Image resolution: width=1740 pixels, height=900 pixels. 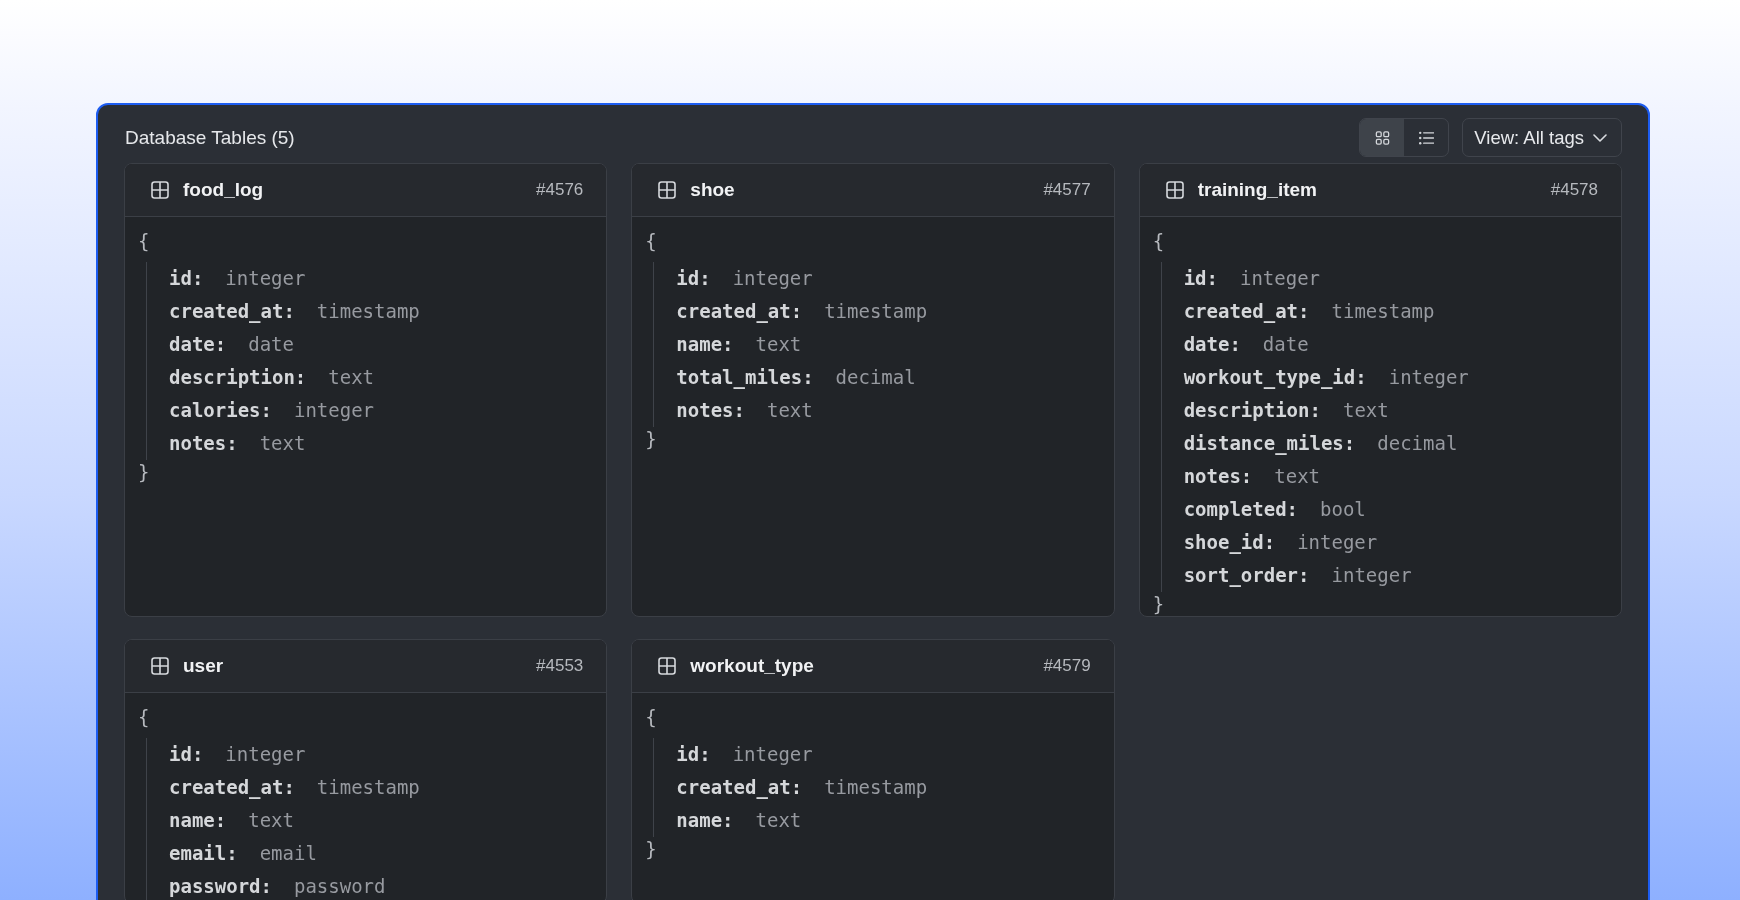 I want to click on field-name: total_miles:, so click(x=745, y=378).